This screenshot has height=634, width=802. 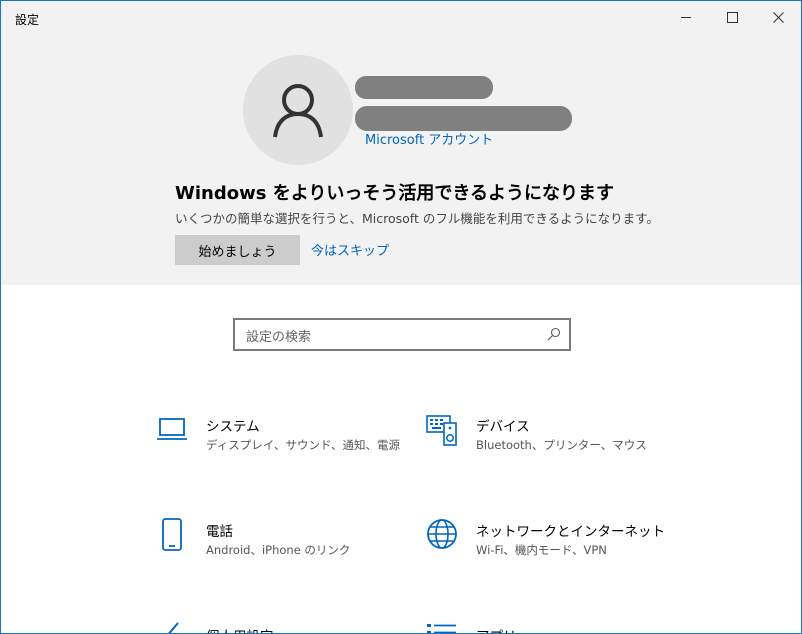 I want to click on skip-now-link: 今はスキップ, so click(x=350, y=249).